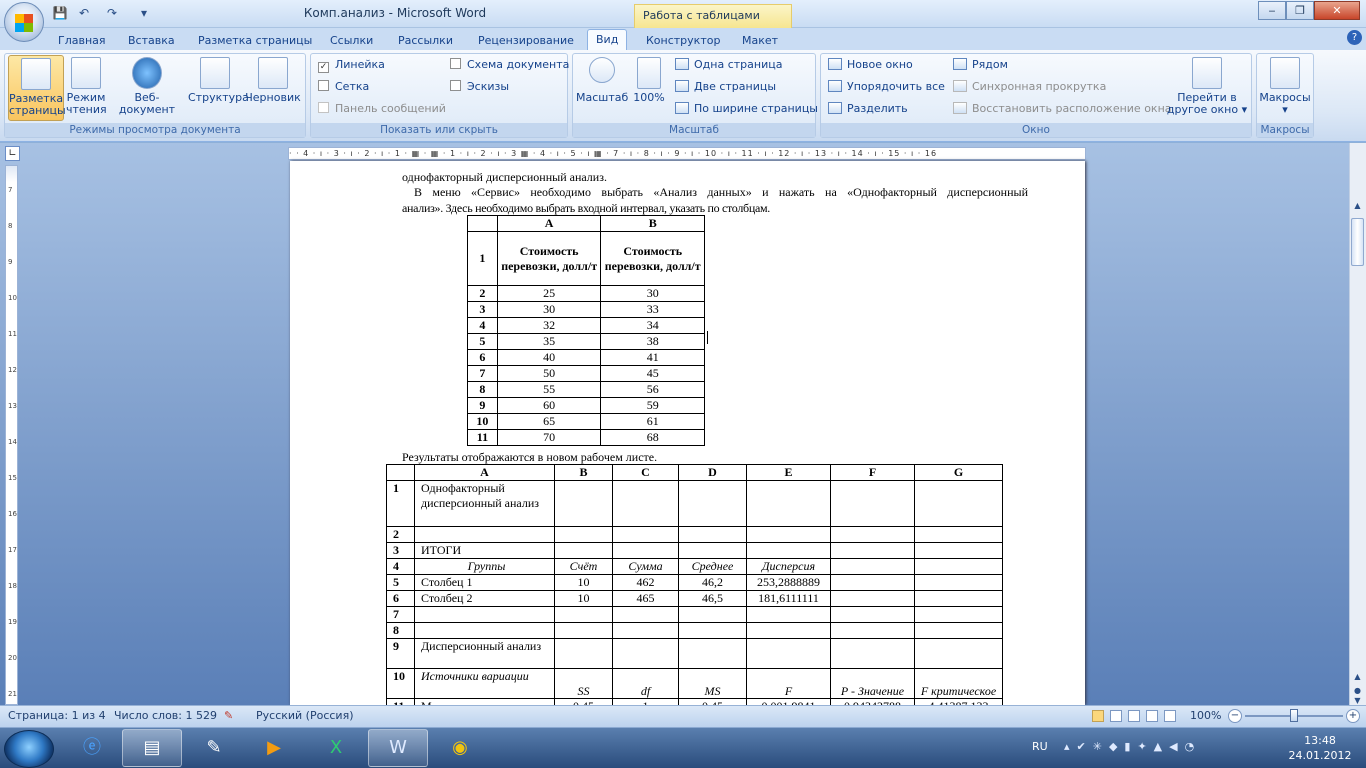 This screenshot has height=768, width=1366. I want to click on table-cell: 70, so click(549, 437).